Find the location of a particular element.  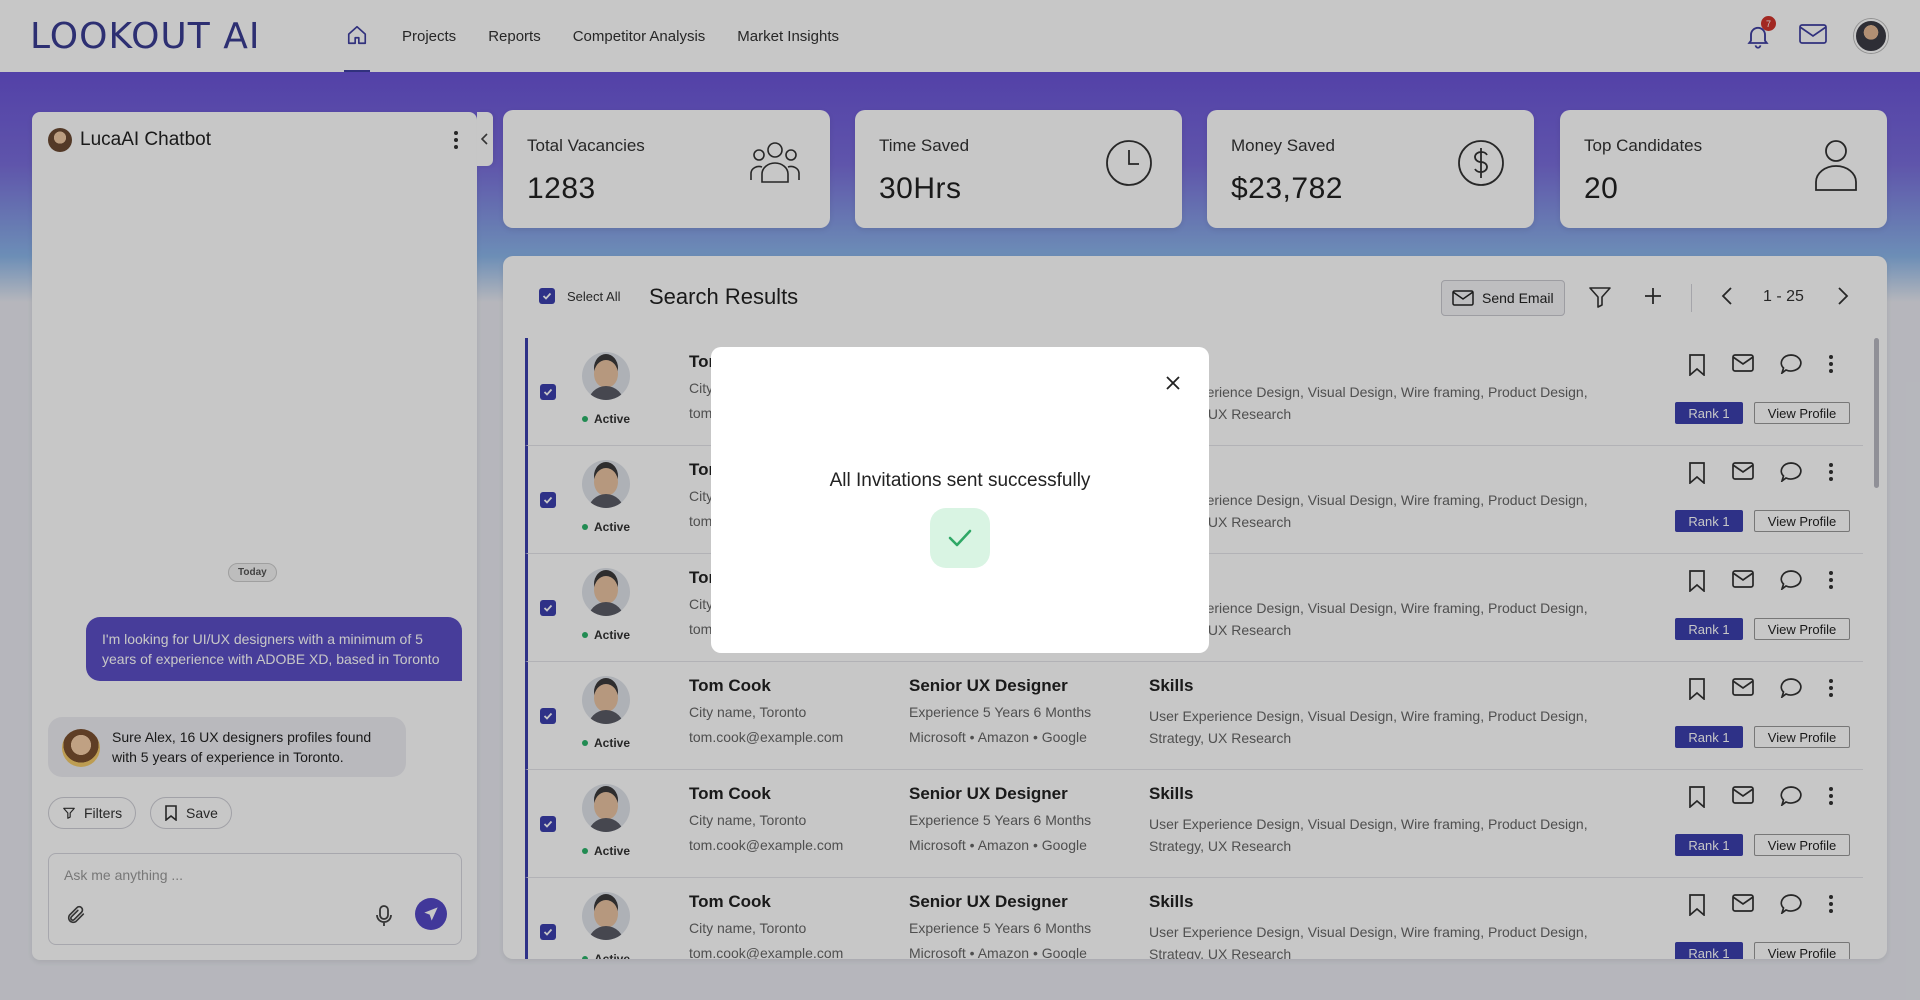

success-badge is located at coordinates (960, 538).